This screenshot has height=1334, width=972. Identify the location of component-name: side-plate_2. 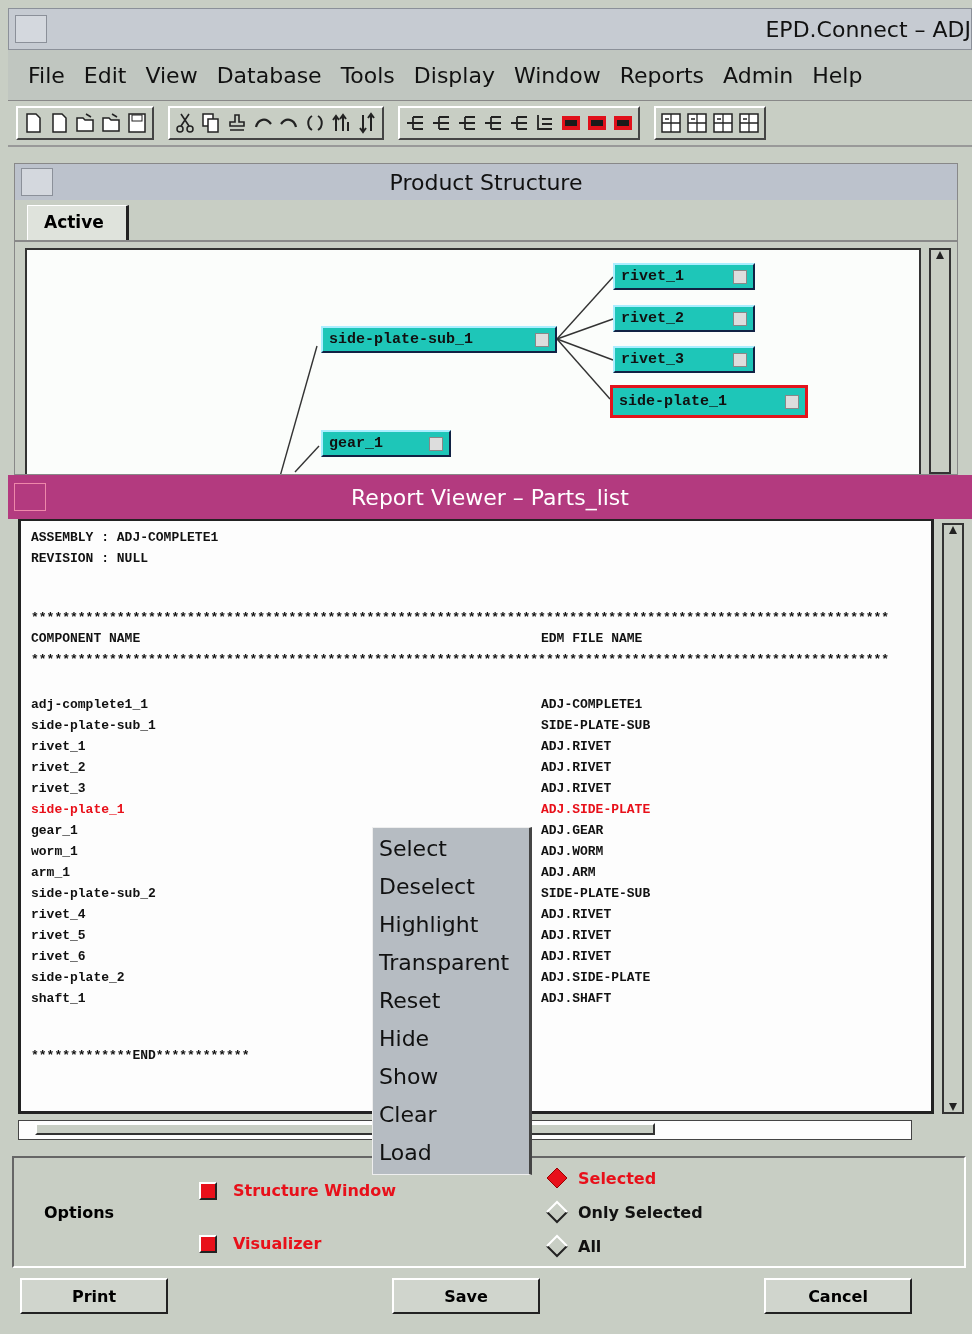
(78, 977).